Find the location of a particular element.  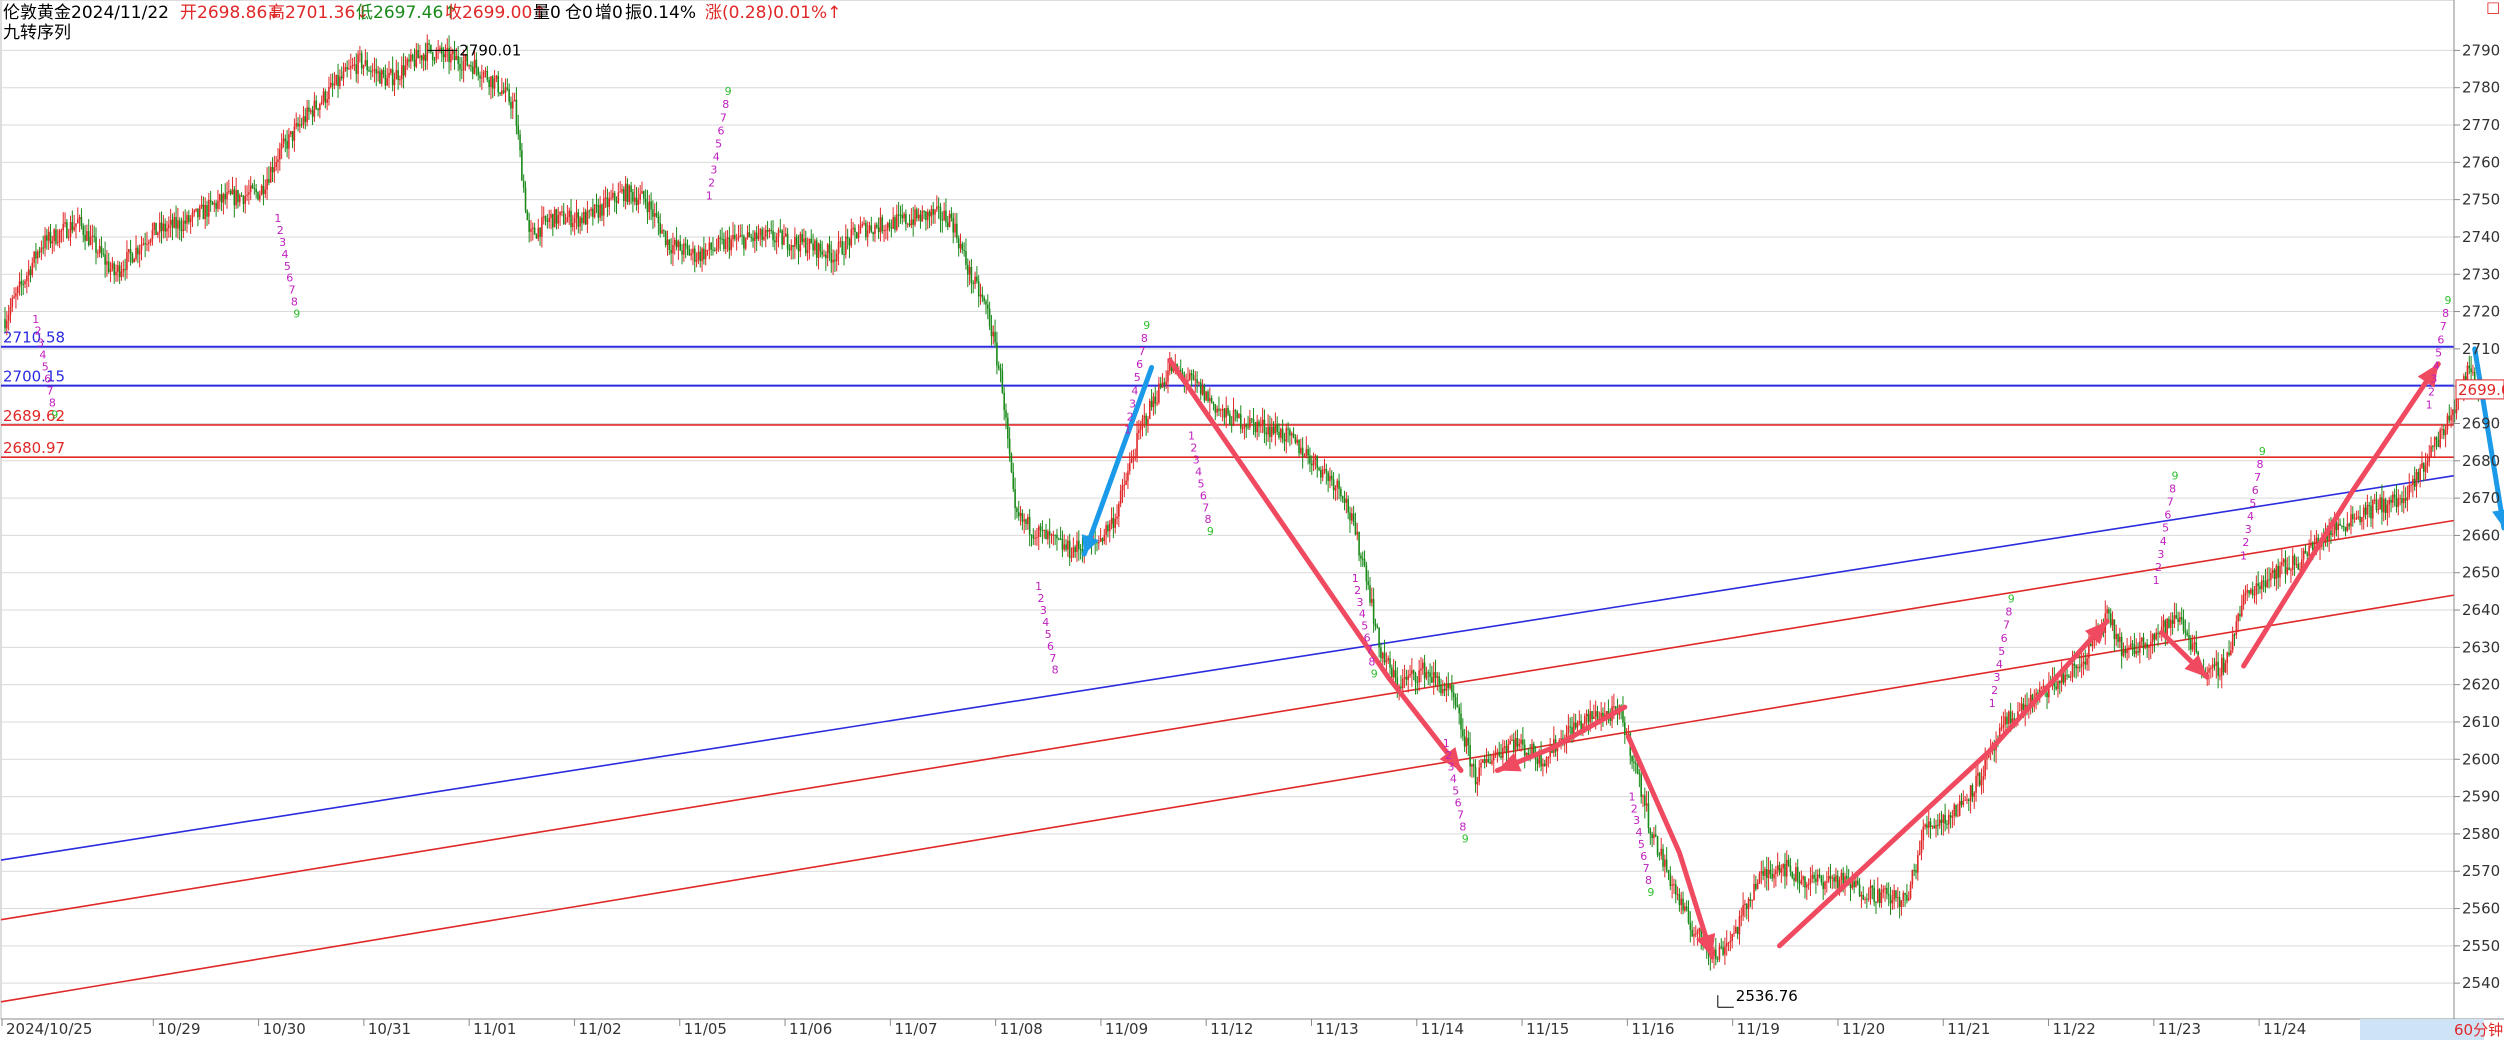

x-tick-label: 11/14 is located at coordinates (1442, 1029).